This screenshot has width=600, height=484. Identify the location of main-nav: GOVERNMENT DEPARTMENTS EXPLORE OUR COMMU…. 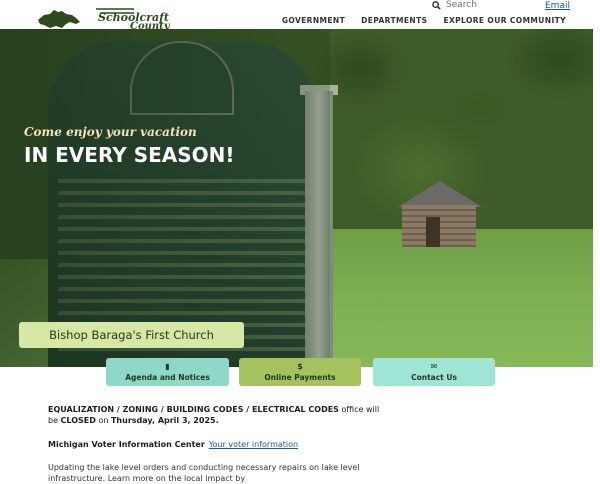
(424, 20).